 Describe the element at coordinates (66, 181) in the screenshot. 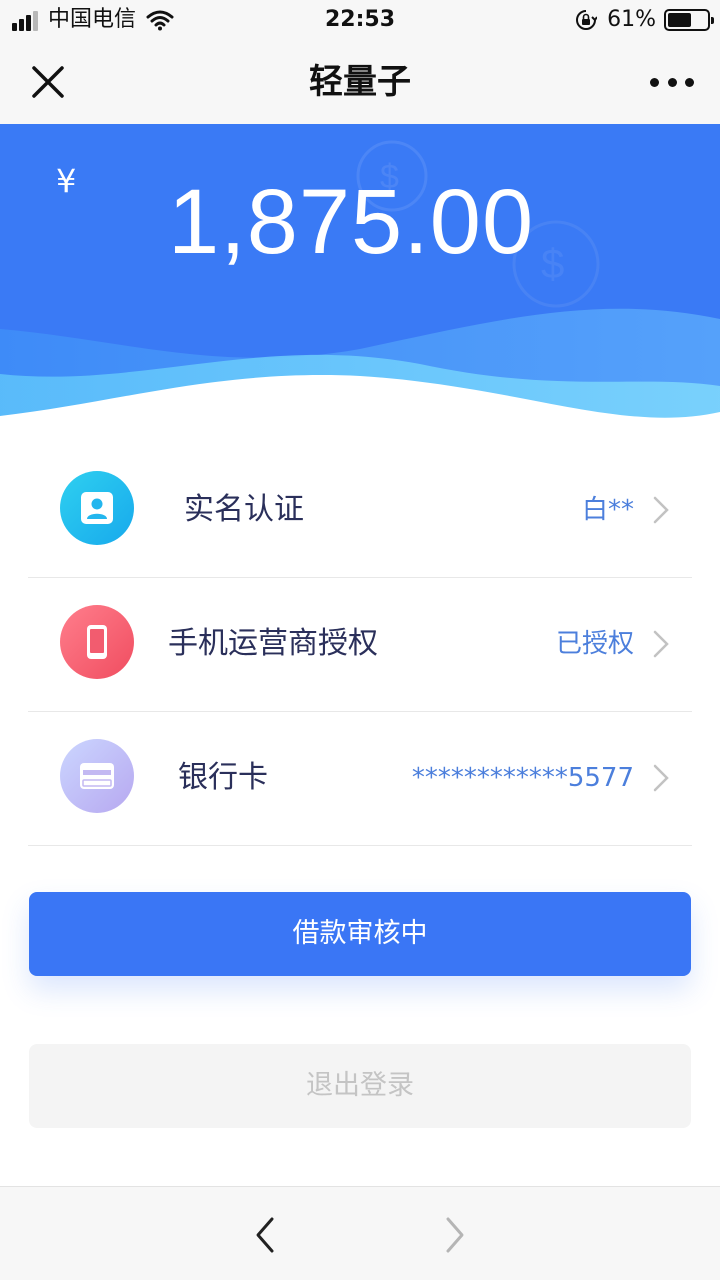

I see `currency-symbol: ¥` at that location.